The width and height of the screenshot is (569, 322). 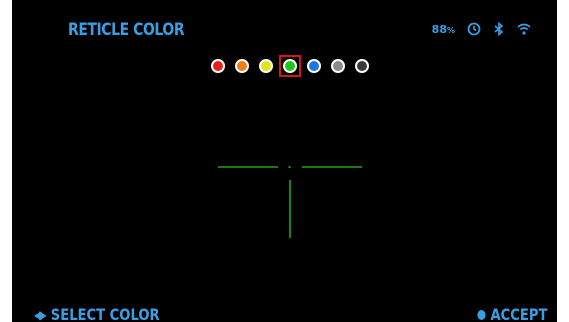 I want to click on reticle-preview, so click(x=290, y=202).